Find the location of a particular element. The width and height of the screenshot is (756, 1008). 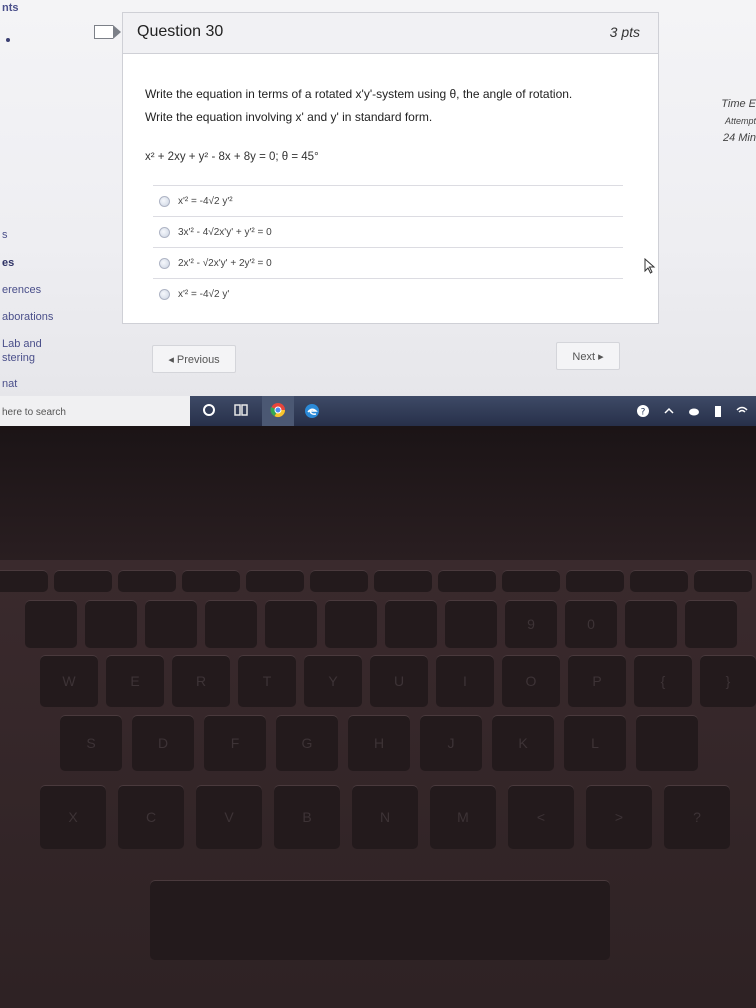

keyboard-key: E is located at coordinates (135, 681).